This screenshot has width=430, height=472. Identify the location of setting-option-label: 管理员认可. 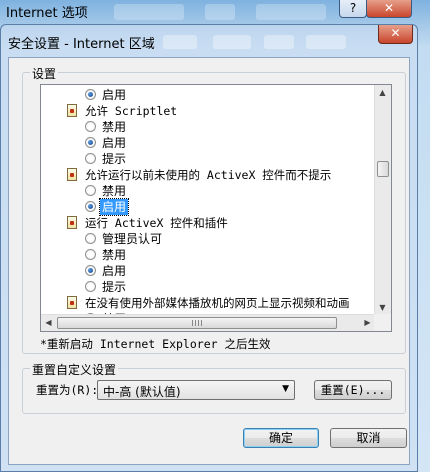
(132, 239).